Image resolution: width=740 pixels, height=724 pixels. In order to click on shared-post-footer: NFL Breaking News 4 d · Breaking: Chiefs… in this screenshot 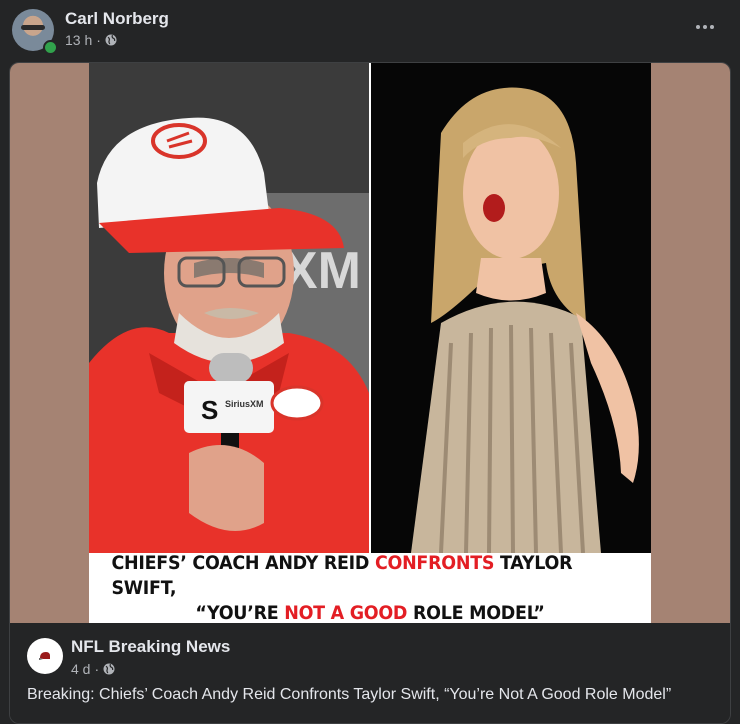, I will do `click(370, 673)`.